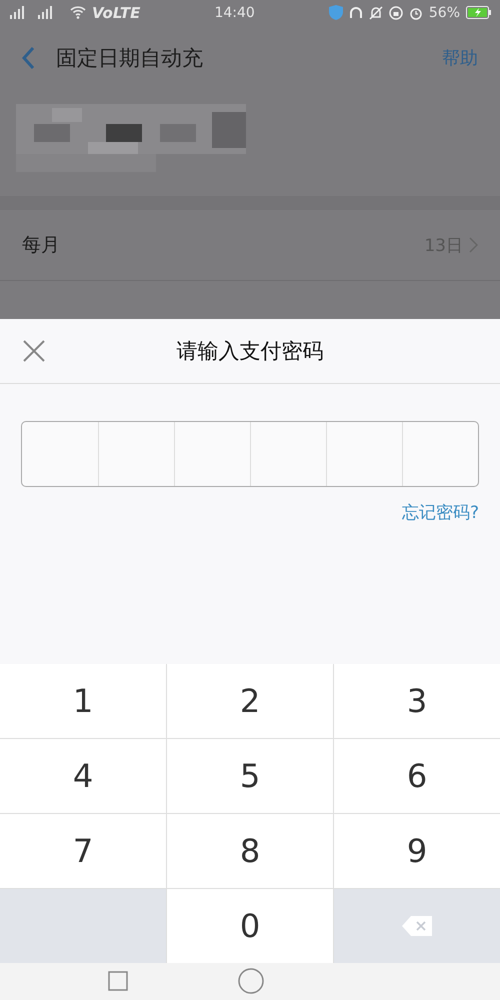  Describe the element at coordinates (250, 925) in the screenshot. I see `number-key: 0` at that location.